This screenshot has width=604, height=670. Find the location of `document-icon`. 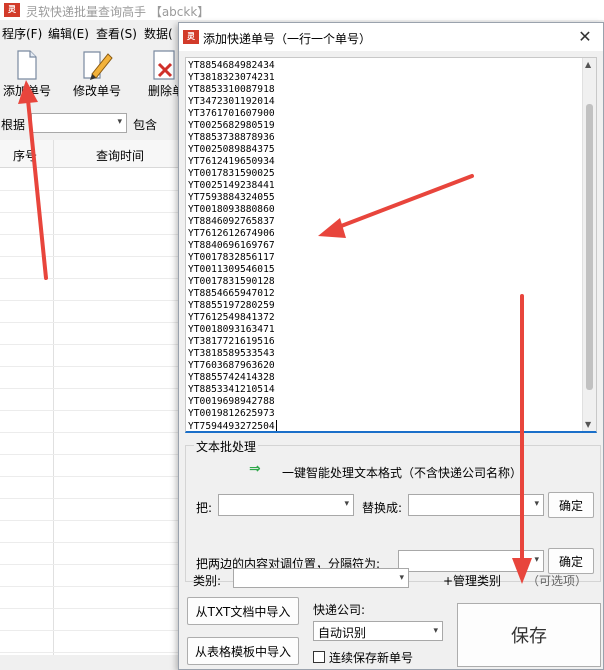

document-icon is located at coordinates (27, 65).